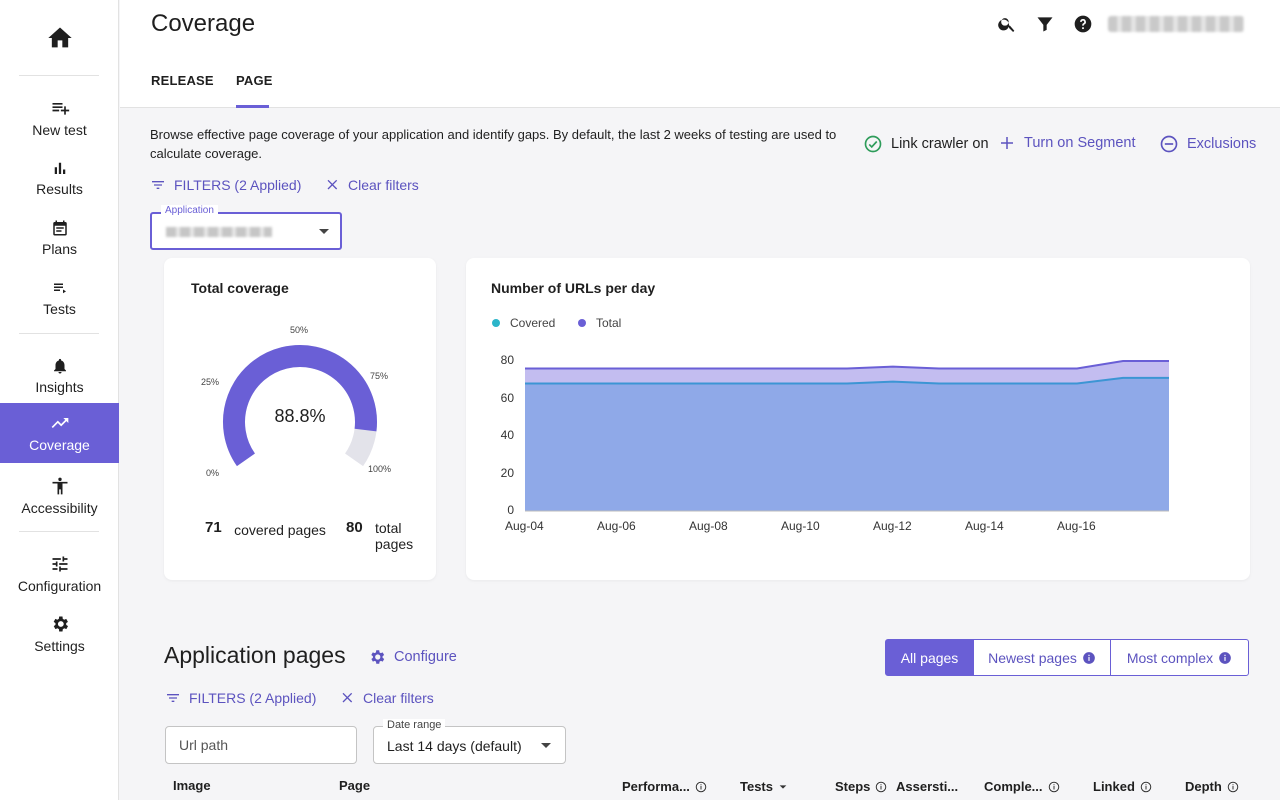 The width and height of the screenshot is (1280, 800). Describe the element at coordinates (203, 23) in the screenshot. I see `page-title: Coverage` at that location.